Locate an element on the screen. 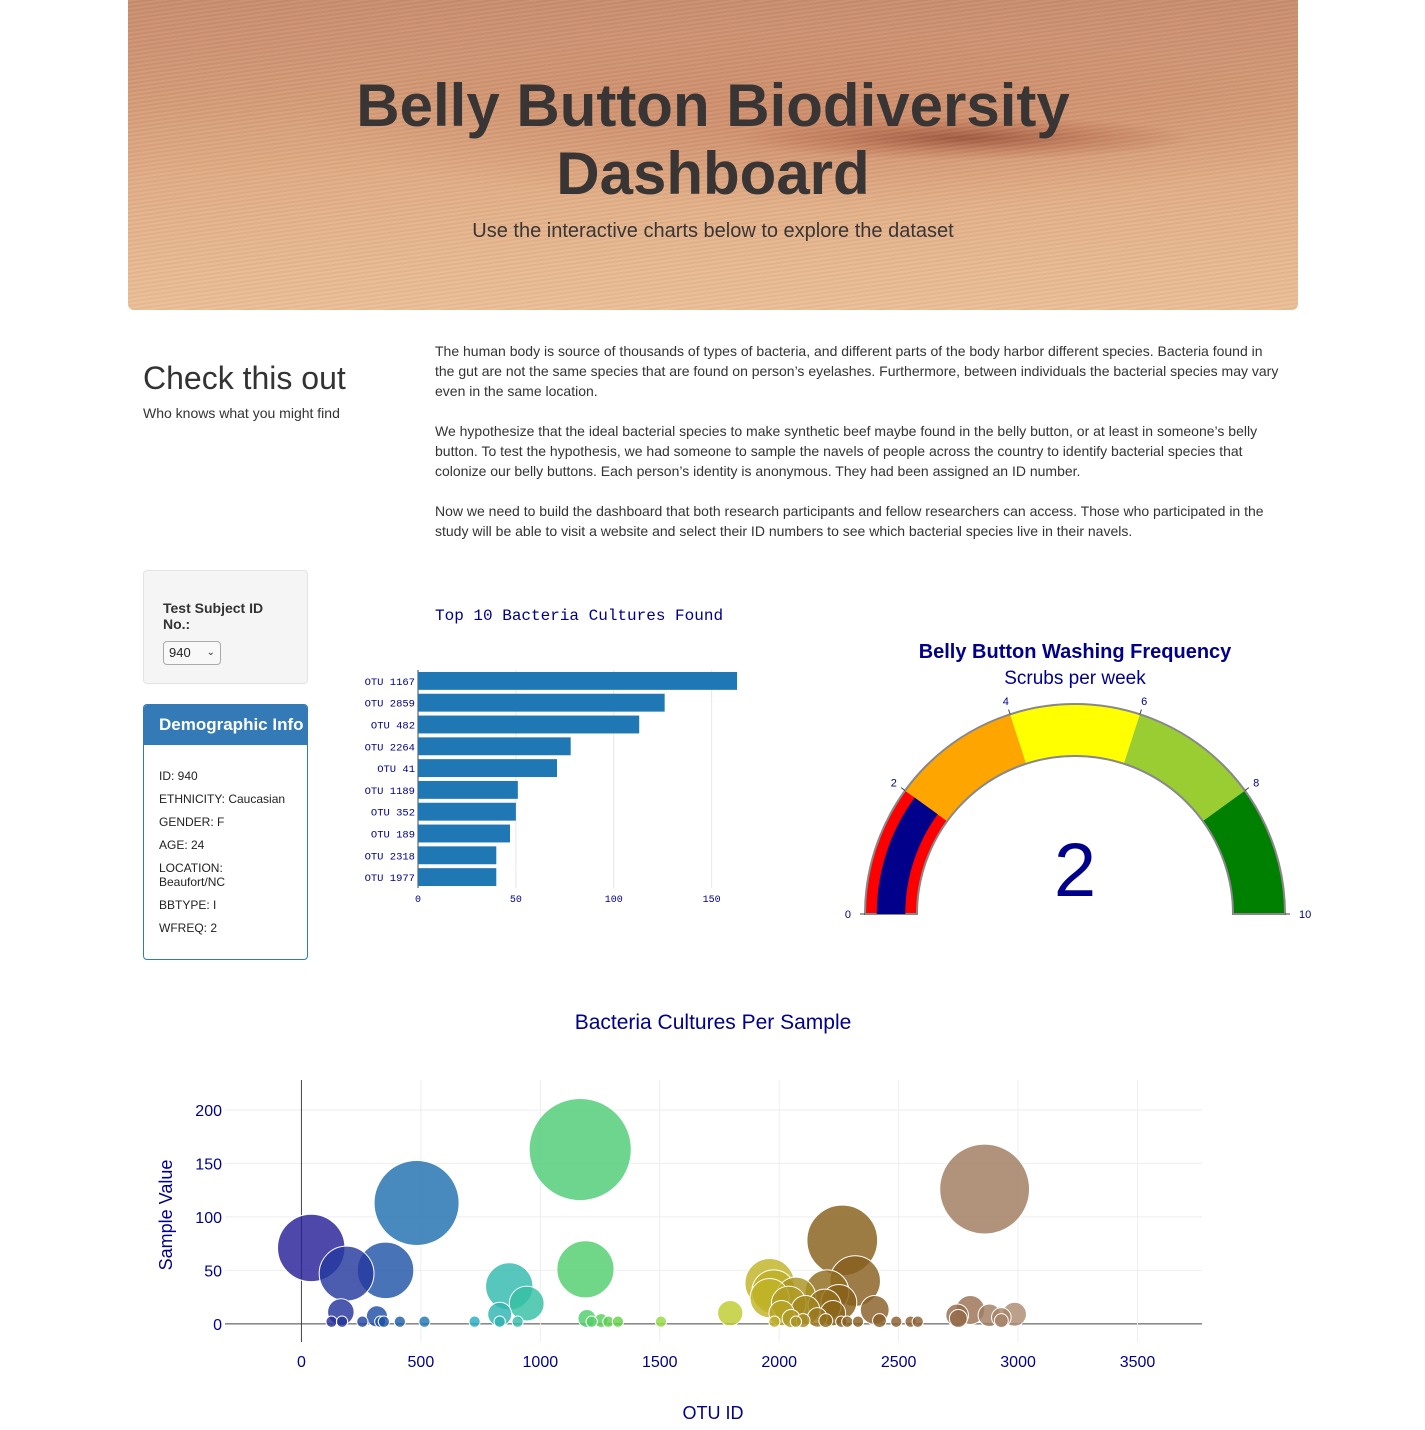 This screenshot has width=1425, height=1430. bubble-x-tick-label: 500 is located at coordinates (421, 1362).